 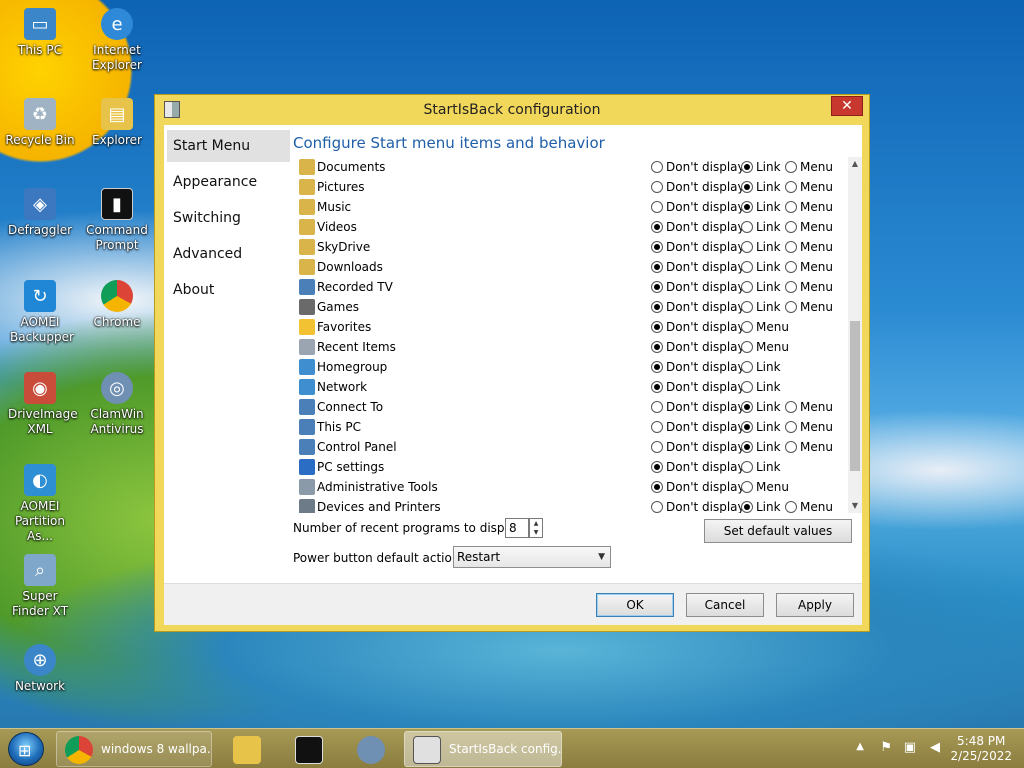 What do you see at coordinates (40, 213) in the screenshot?
I see `desktop-icon-defraggler: ◈ Defraggler` at bounding box center [40, 213].